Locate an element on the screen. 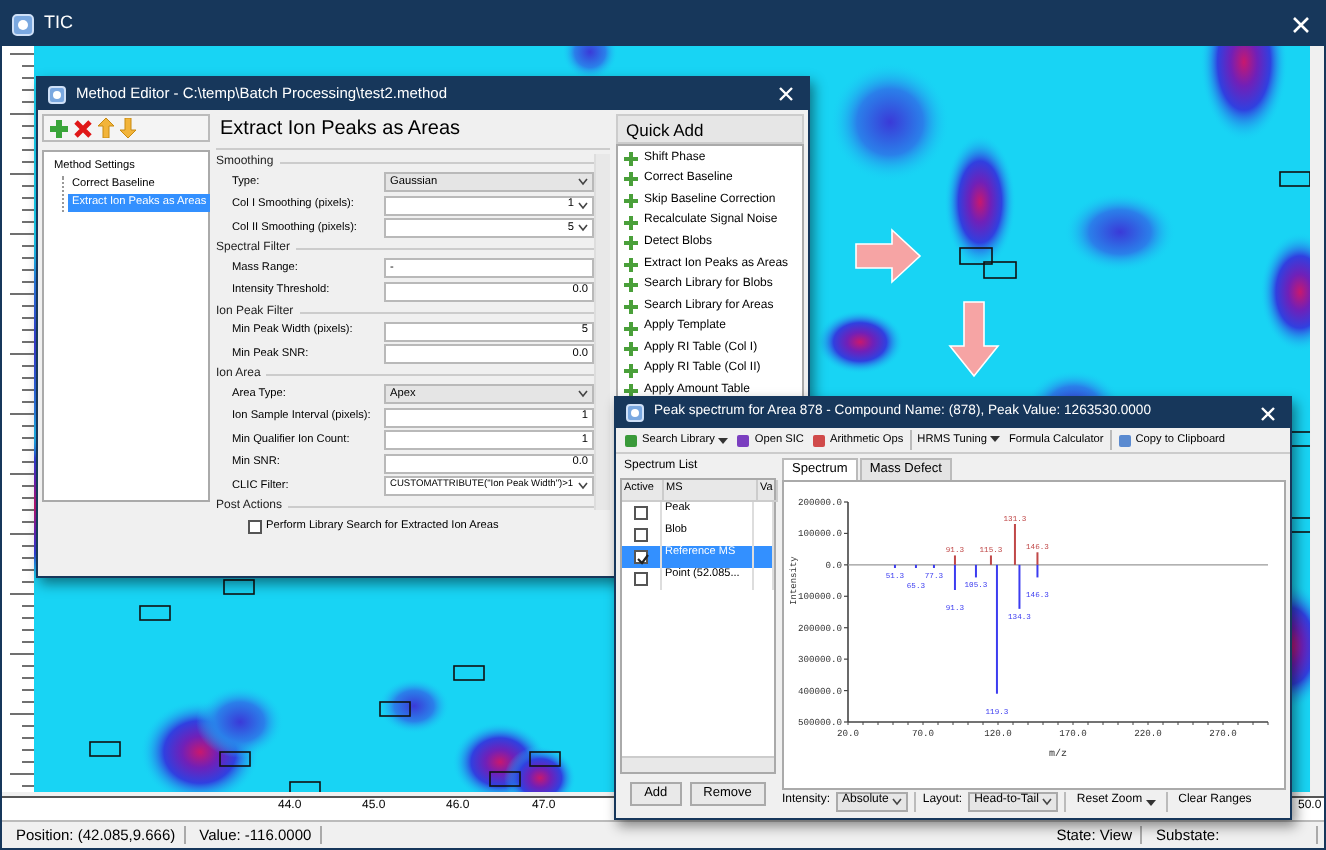 Image resolution: width=1326 pixels, height=850 pixels. add-icon is located at coordinates (59, 128).